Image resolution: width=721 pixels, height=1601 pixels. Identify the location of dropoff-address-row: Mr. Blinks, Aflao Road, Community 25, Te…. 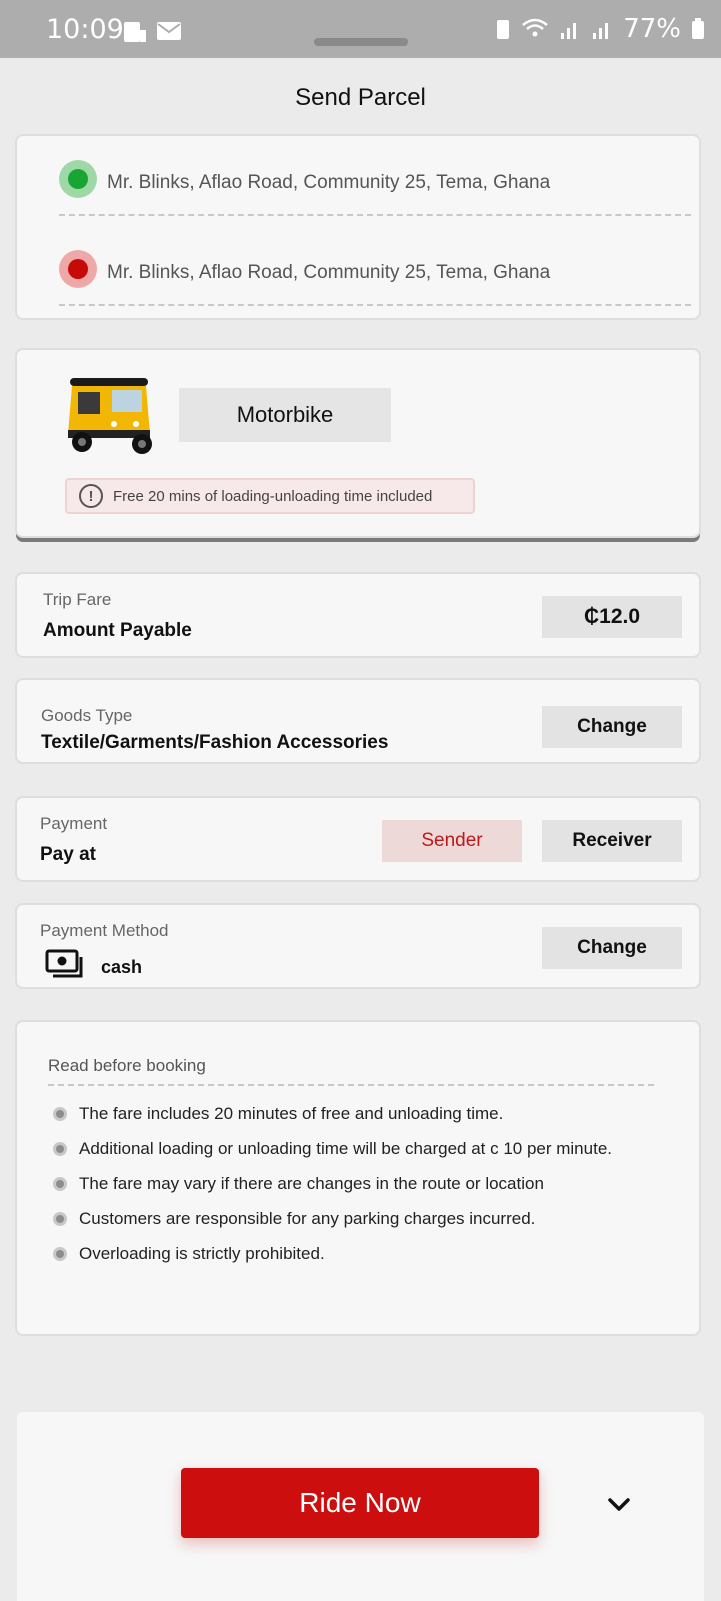
(375, 278).